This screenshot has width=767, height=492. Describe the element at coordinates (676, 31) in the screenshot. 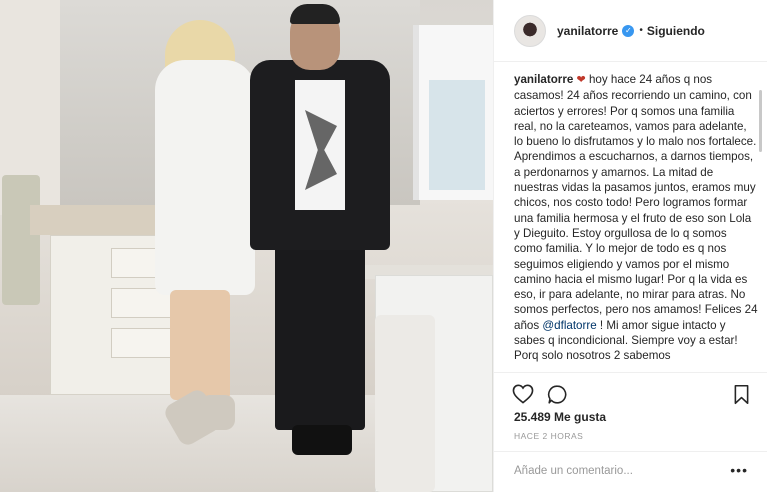

I see `following-button: Siguiendo` at that location.